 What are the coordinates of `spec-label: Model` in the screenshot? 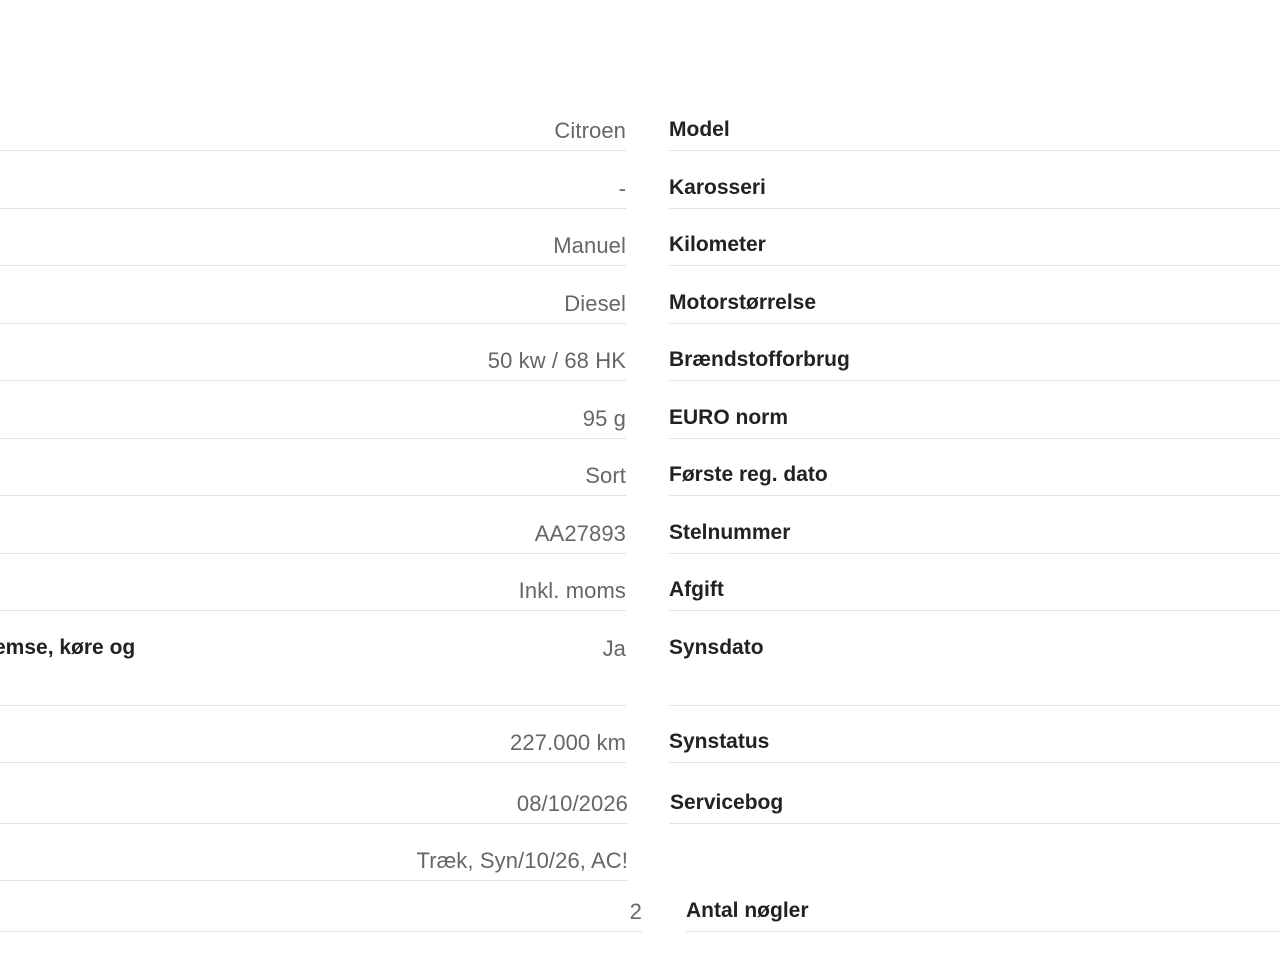 It's located at (699, 129).